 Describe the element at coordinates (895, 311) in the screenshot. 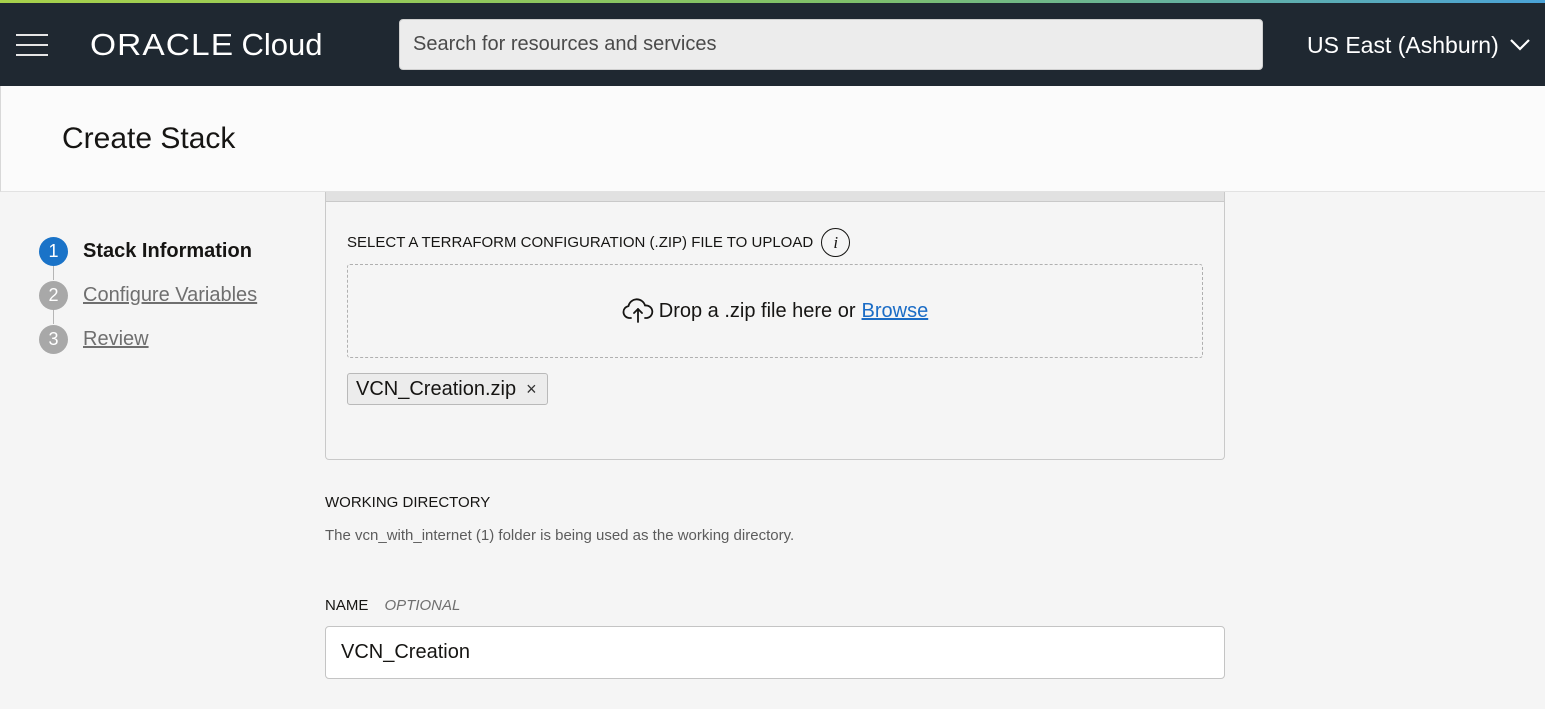

I see `browse-link: Browse` at that location.